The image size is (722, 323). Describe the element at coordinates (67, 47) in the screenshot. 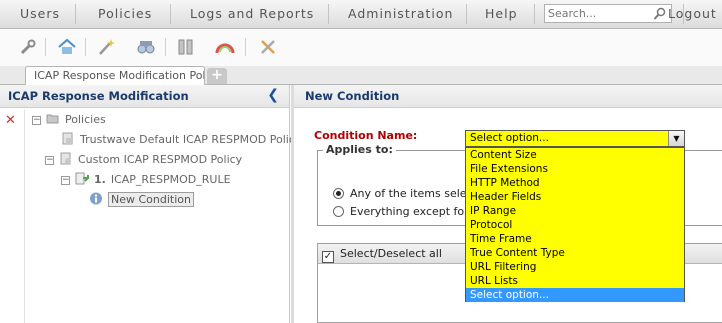

I see `home-icon` at that location.